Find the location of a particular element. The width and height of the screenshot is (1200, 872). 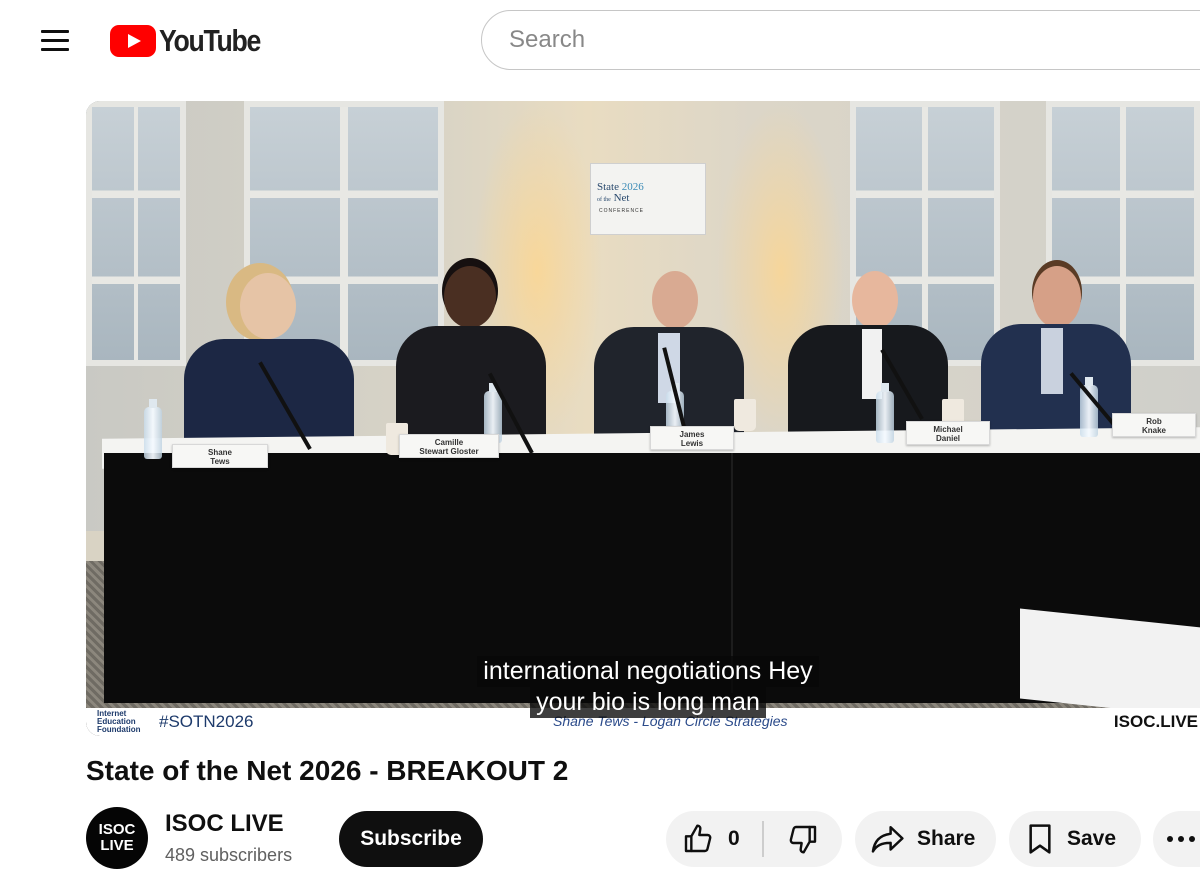

dislike-button is located at coordinates (803, 839).